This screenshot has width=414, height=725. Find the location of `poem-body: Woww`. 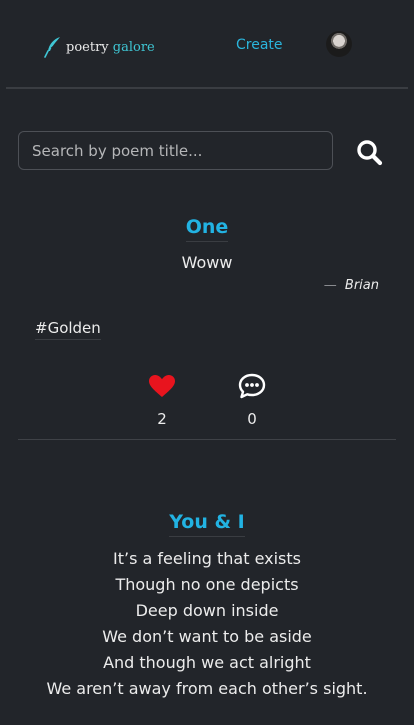

poem-body: Woww is located at coordinates (207, 262).